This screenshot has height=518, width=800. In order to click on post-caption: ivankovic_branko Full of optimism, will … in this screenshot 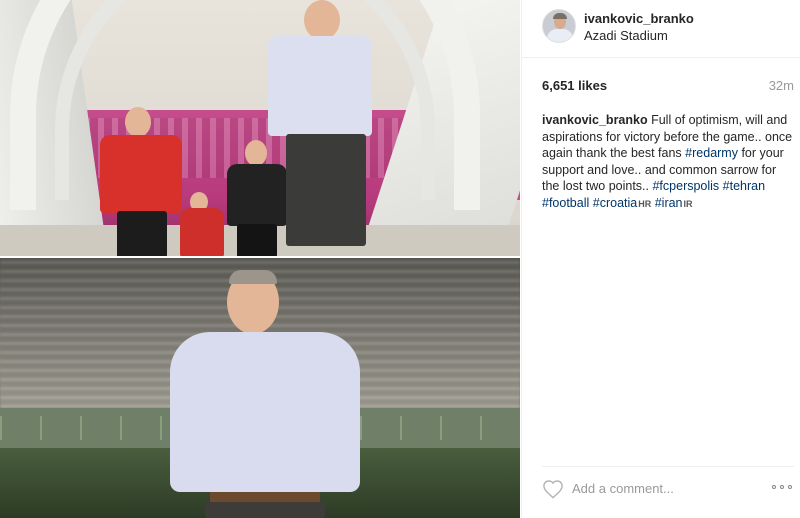, I will do `click(668, 162)`.